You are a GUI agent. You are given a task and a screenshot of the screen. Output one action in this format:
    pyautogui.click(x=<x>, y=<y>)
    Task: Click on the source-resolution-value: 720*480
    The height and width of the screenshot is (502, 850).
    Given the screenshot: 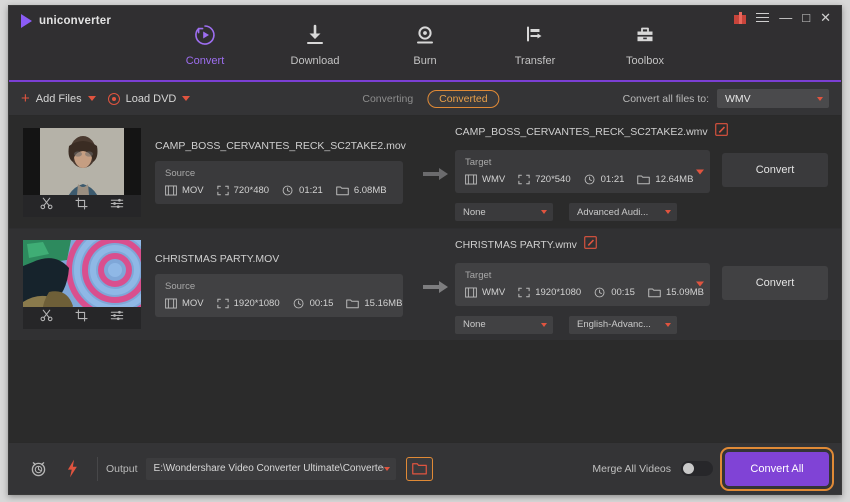 What is the action you would take?
    pyautogui.click(x=251, y=190)
    